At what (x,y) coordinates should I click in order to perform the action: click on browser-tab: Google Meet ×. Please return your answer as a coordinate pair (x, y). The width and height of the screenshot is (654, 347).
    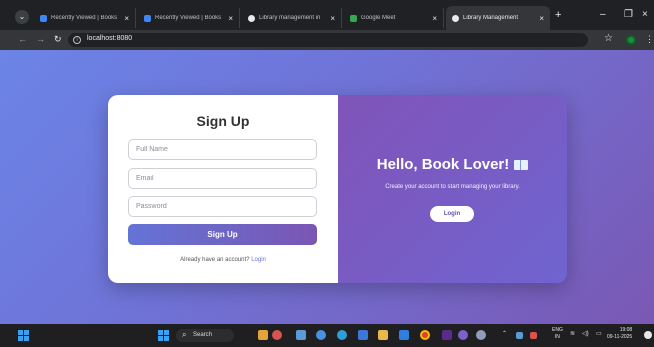
    Looking at the image, I should click on (394, 18).